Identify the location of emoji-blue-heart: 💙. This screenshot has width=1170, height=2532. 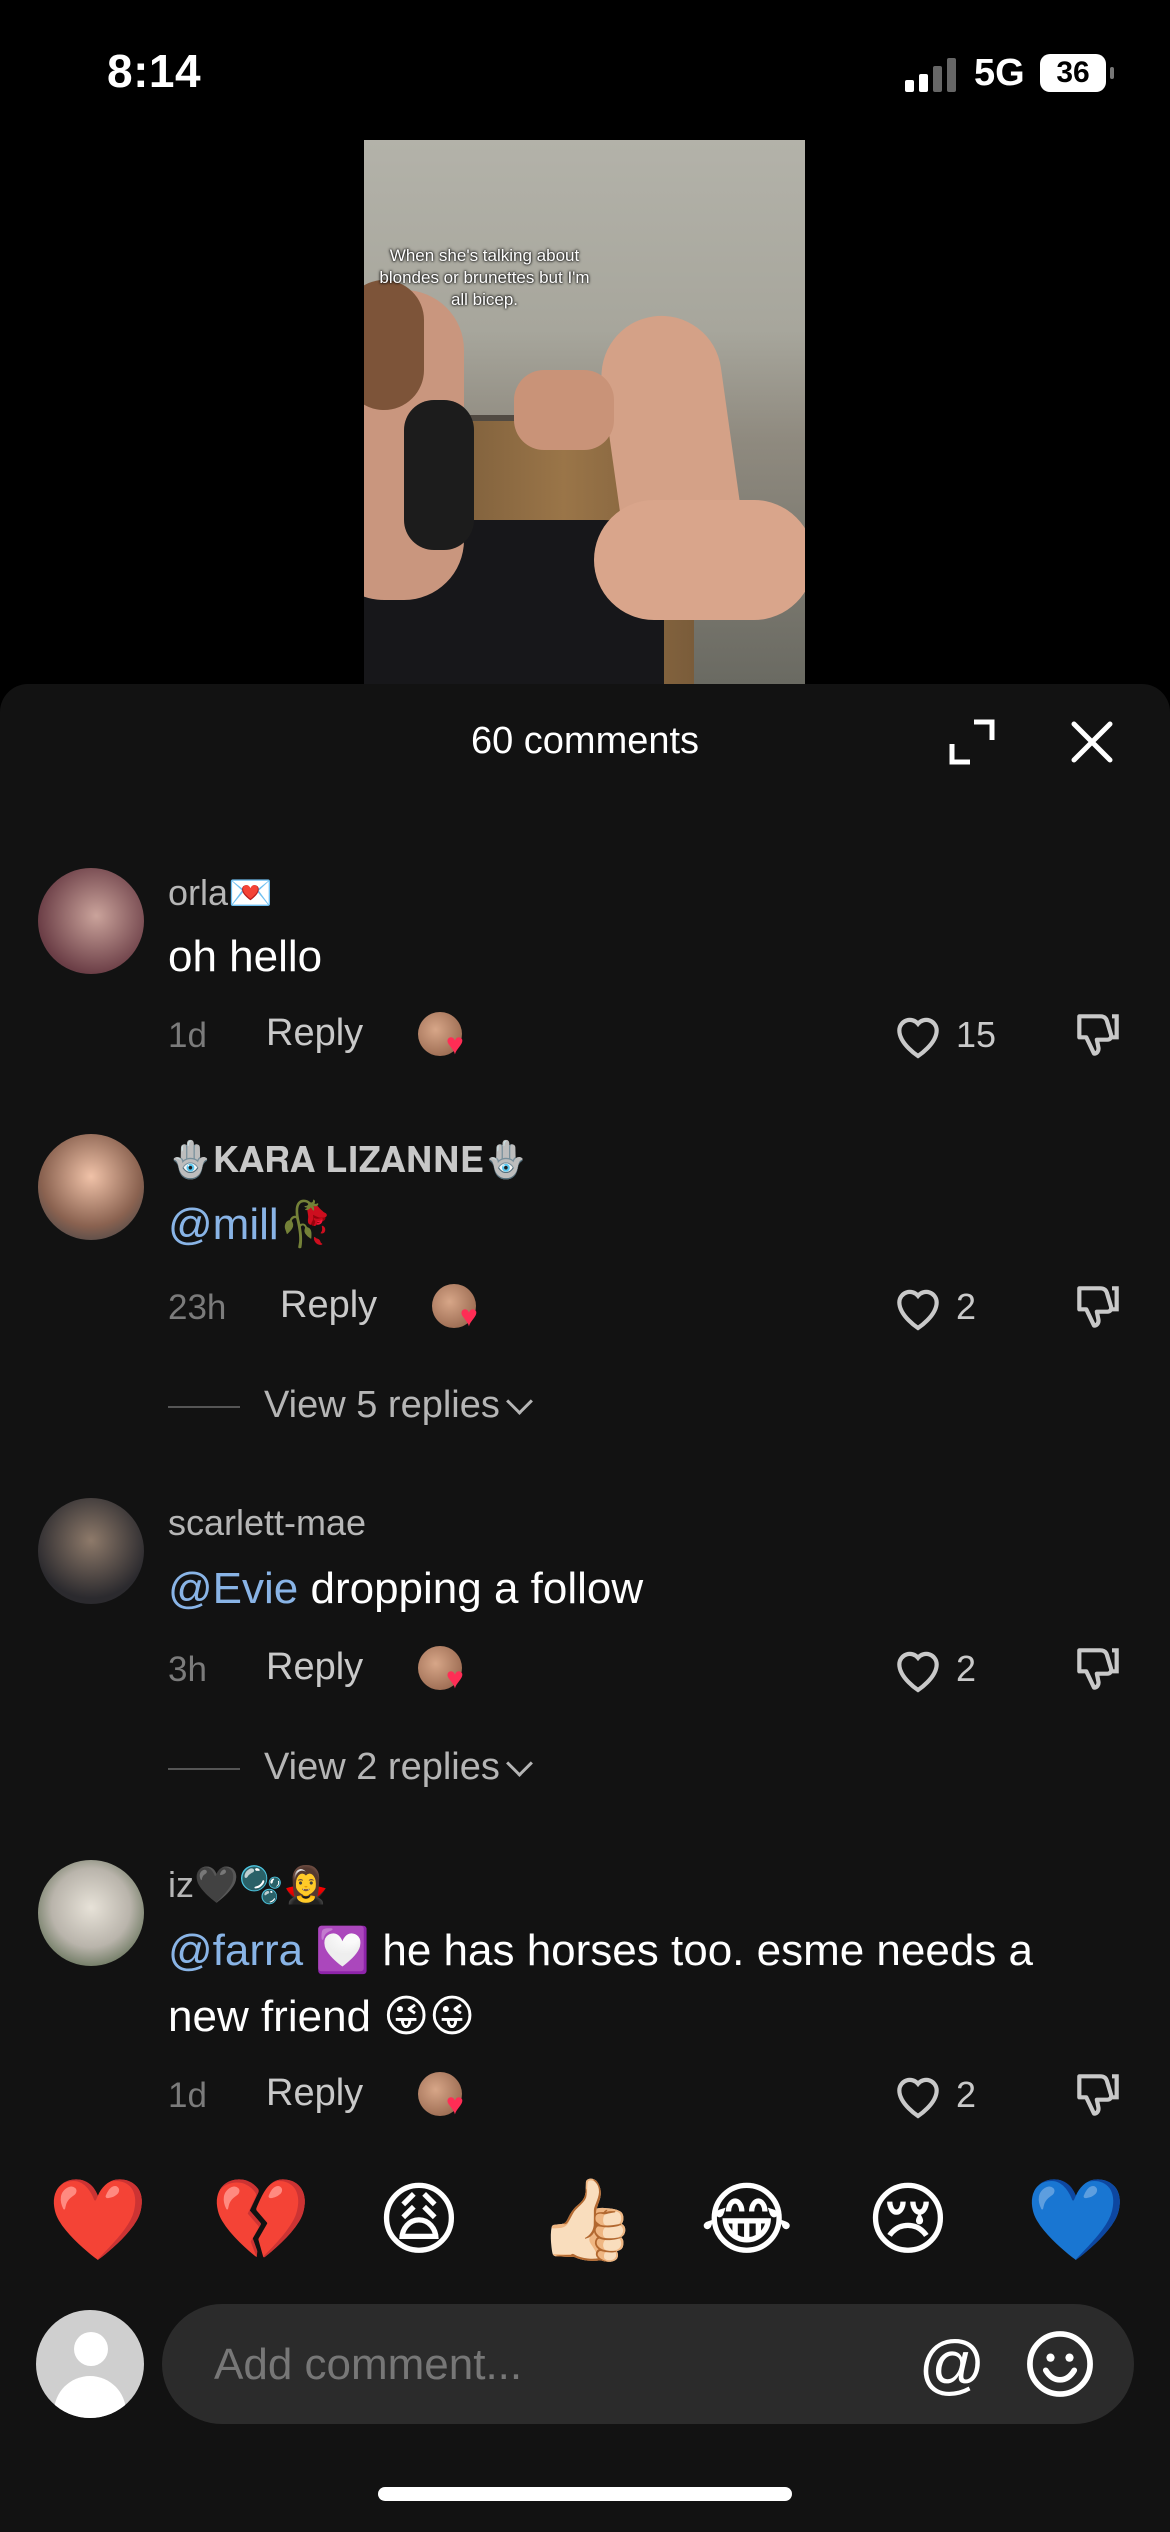
(1076, 2220).